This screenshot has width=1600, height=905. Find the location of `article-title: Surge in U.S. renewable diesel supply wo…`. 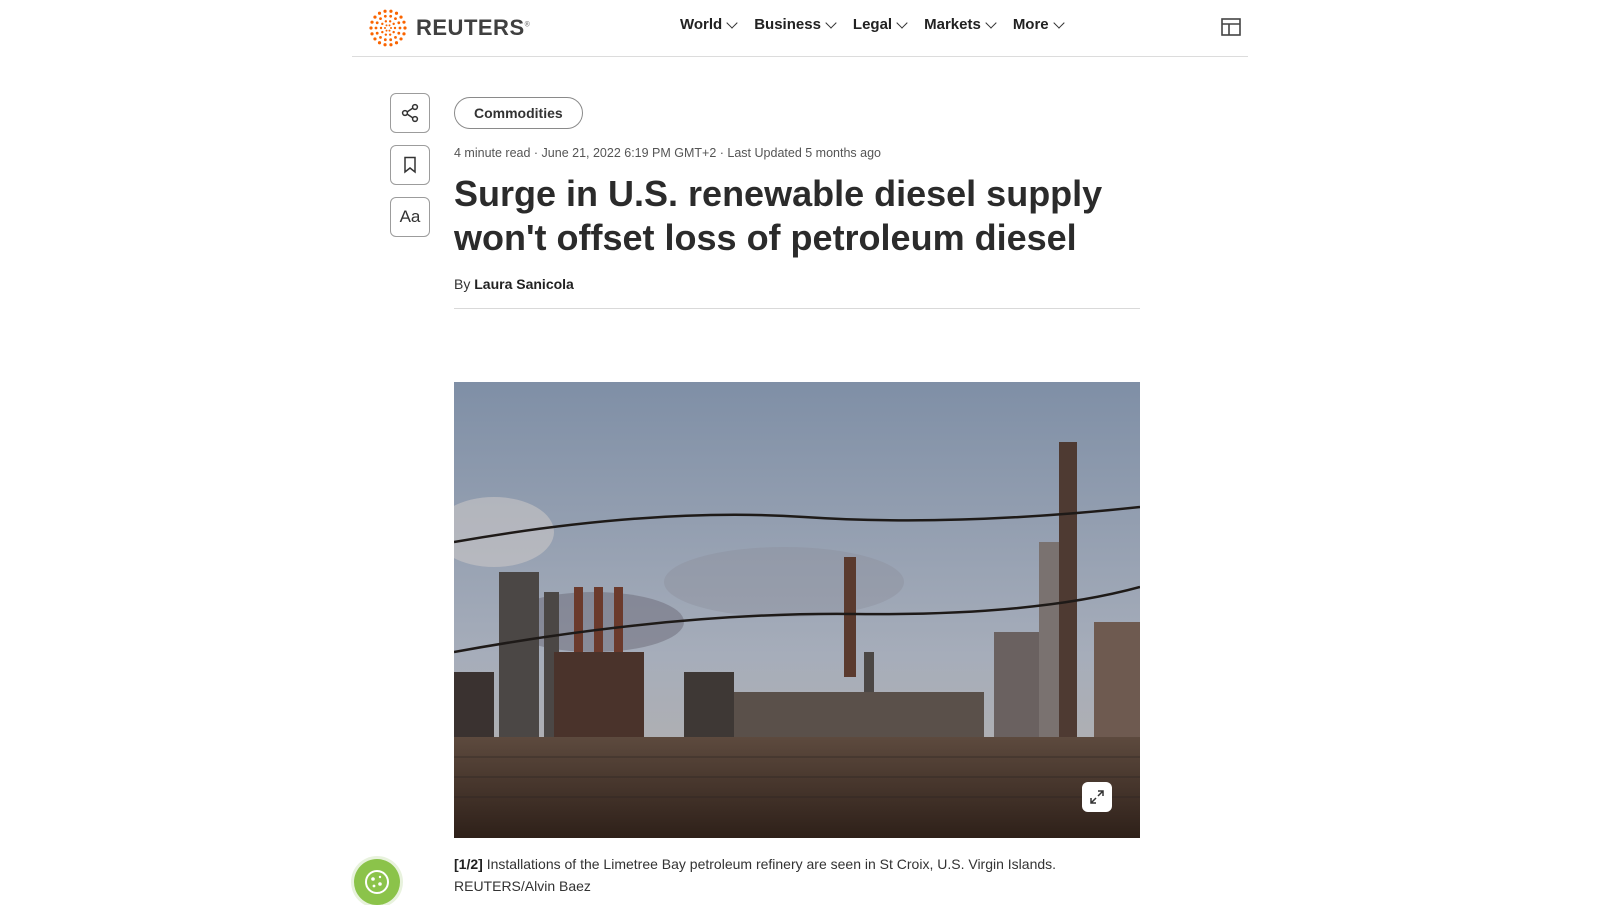

article-title: Surge in U.S. renewable diesel supply wo… is located at coordinates (778, 215).